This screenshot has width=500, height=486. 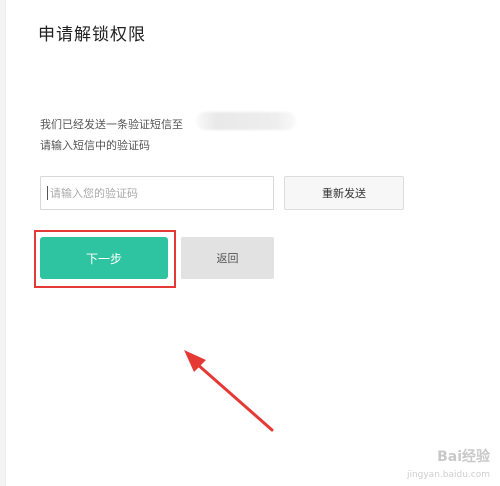 What do you see at coordinates (463, 457) in the screenshot?
I see `watermark-logo: Bai经验` at bounding box center [463, 457].